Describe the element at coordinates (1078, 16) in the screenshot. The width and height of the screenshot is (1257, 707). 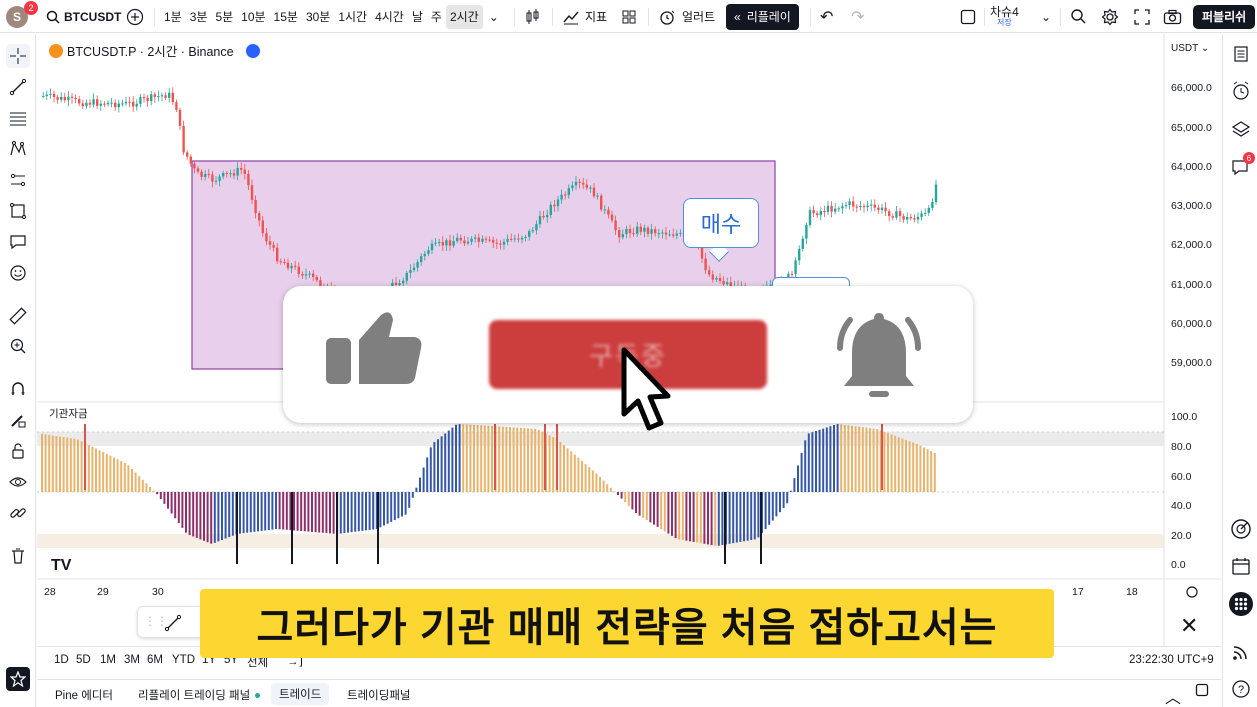
I see `quick-search-button` at that location.